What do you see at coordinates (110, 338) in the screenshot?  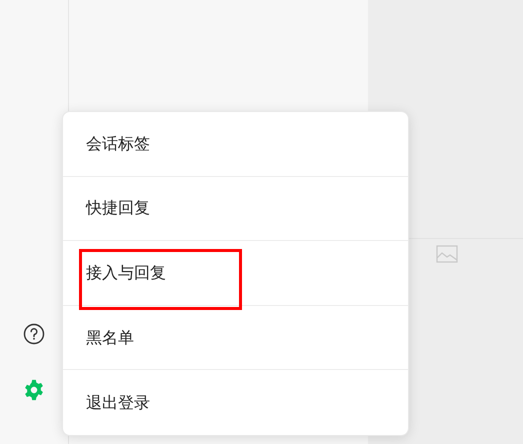 I see `menu-item: 黑名单` at bounding box center [110, 338].